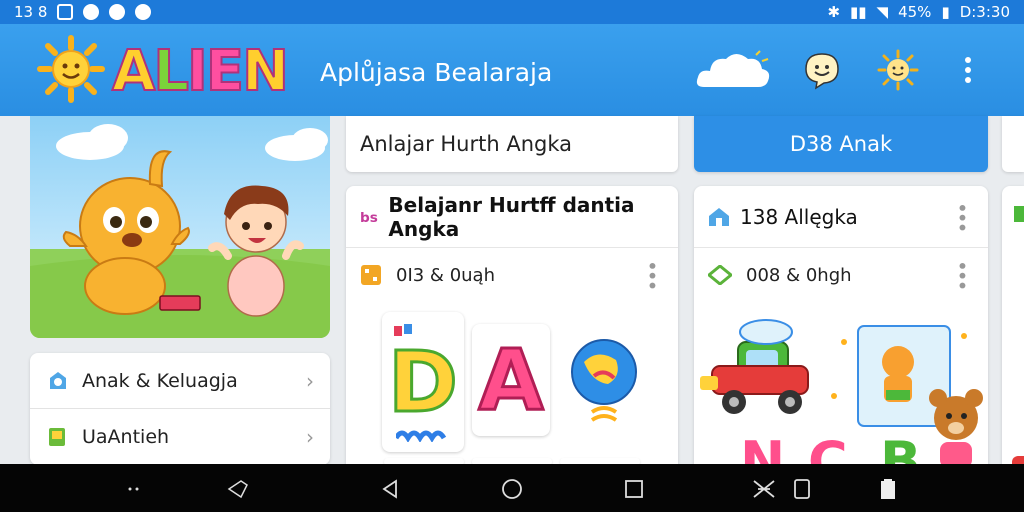 The height and width of the screenshot is (512, 1024). Describe the element at coordinates (143, 12) in the screenshot. I see `compass-icon` at that location.